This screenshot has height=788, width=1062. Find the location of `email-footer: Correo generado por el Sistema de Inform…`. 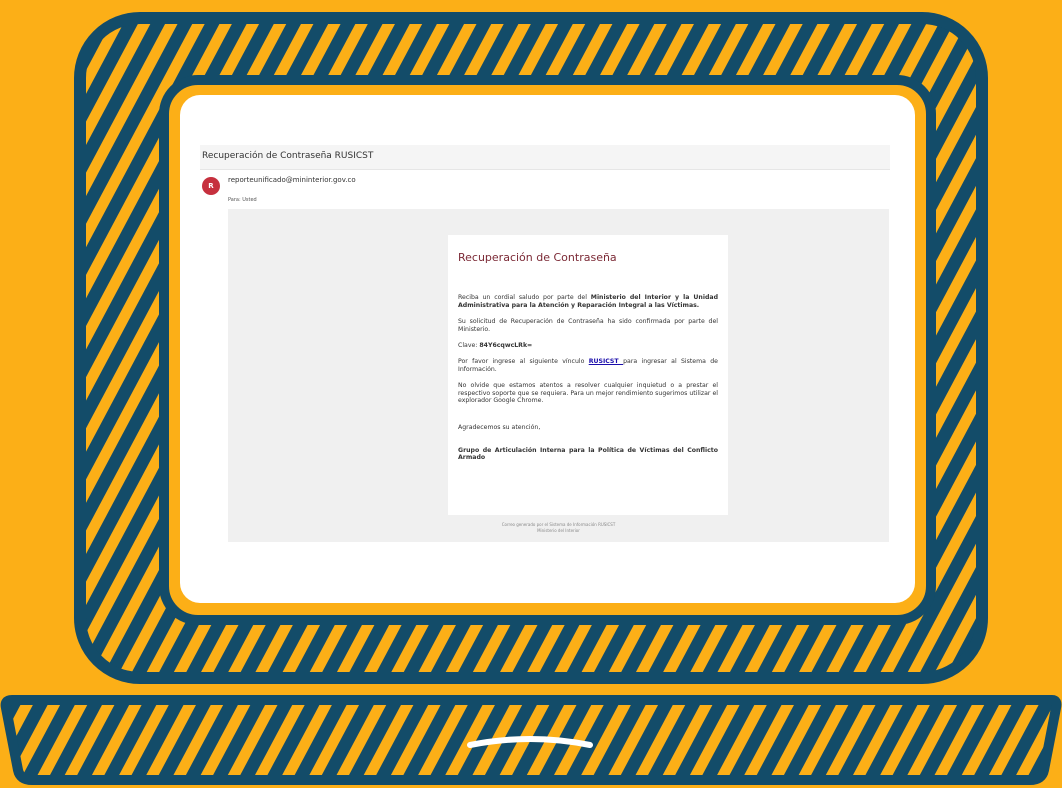

email-footer: Correo generado por el Sistema de Inform… is located at coordinates (558, 528).